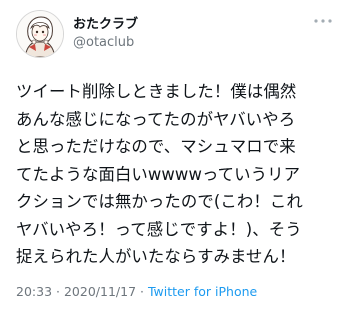 The image size is (350, 310). What do you see at coordinates (323, 21) in the screenshot?
I see `more-options-icon` at bounding box center [323, 21].